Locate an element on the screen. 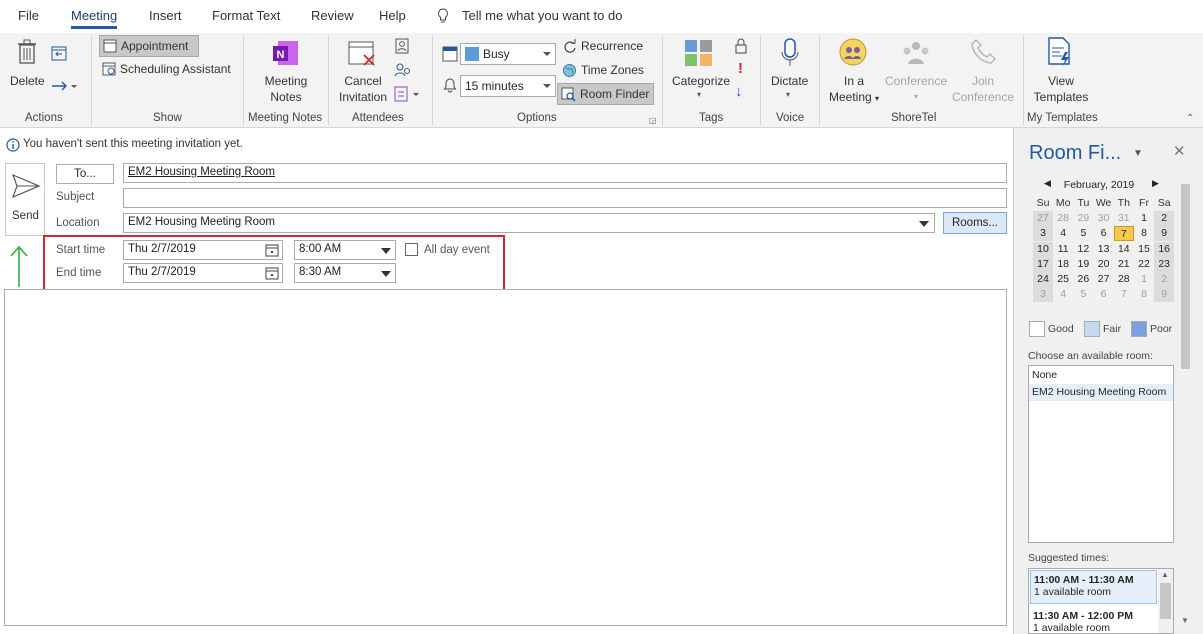 The height and width of the screenshot is (634, 1203). suggestion-item: 11:30 AM - 12:00 PM 1 available room is located at coordinates (1093, 620).